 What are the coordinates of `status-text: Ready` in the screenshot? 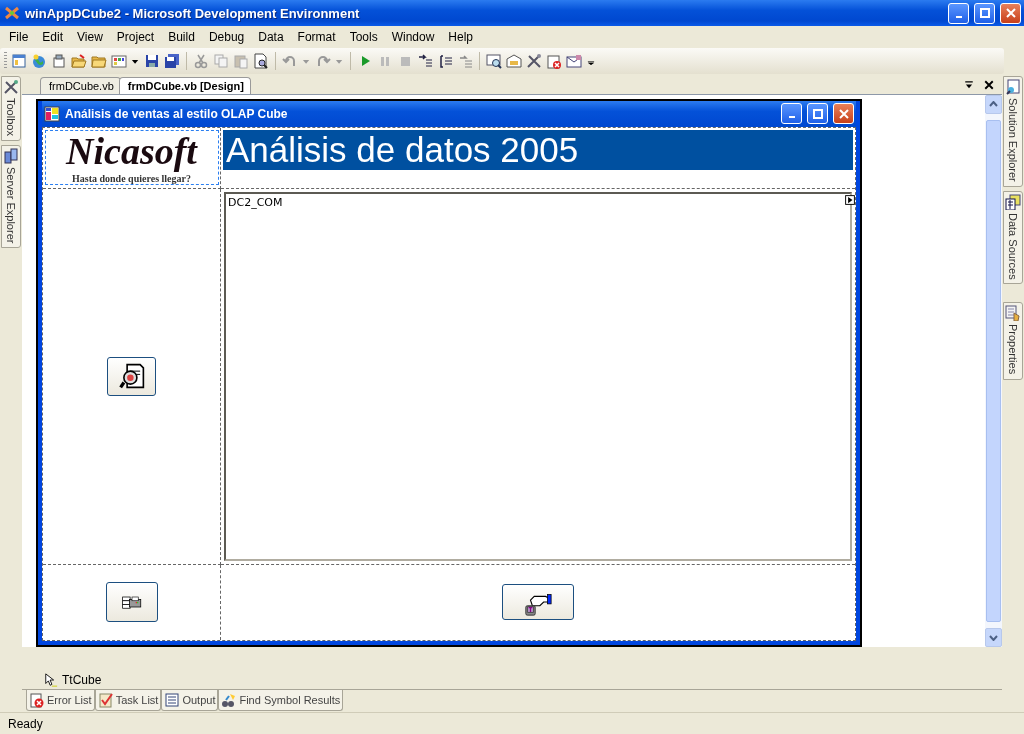 It's located at (25, 724).